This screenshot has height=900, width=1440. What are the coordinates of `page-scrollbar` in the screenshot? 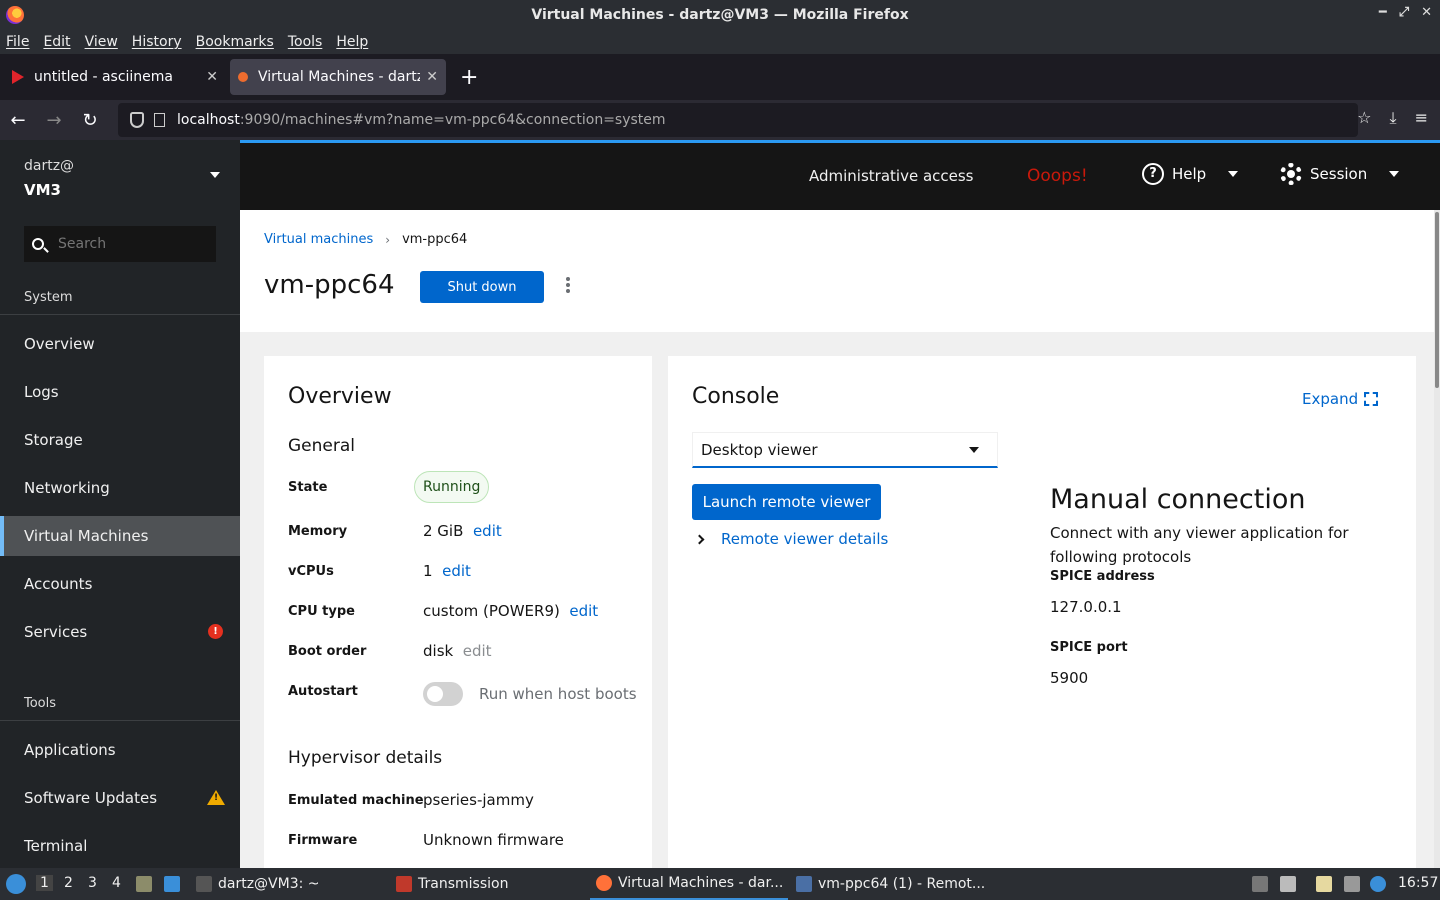 It's located at (1437, 539).